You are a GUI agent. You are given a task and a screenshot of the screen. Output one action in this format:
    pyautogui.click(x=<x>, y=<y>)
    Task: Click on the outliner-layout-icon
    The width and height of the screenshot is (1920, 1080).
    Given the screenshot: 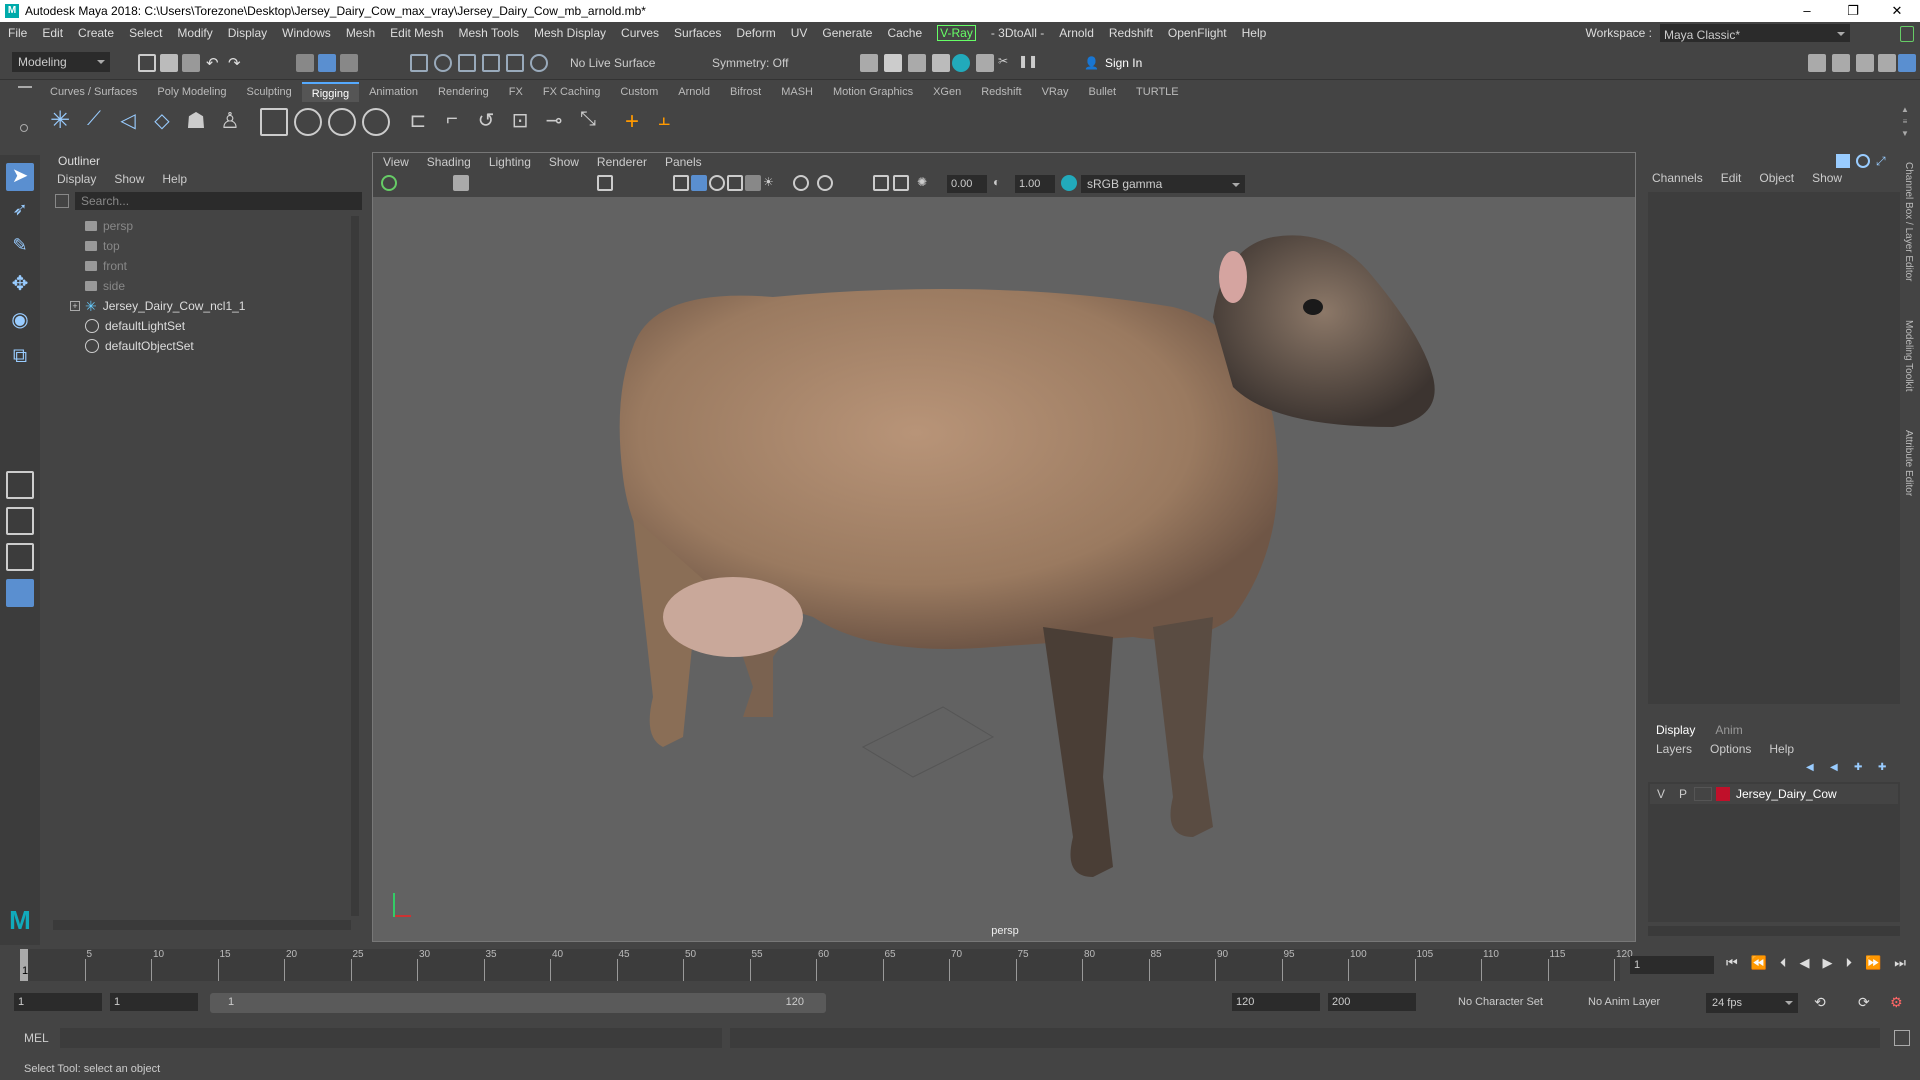 What is the action you would take?
    pyautogui.click(x=20, y=593)
    